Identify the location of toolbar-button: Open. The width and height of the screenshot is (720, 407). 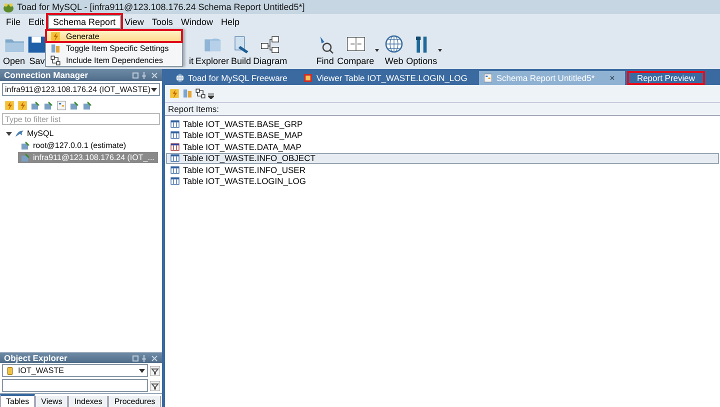
(14, 50).